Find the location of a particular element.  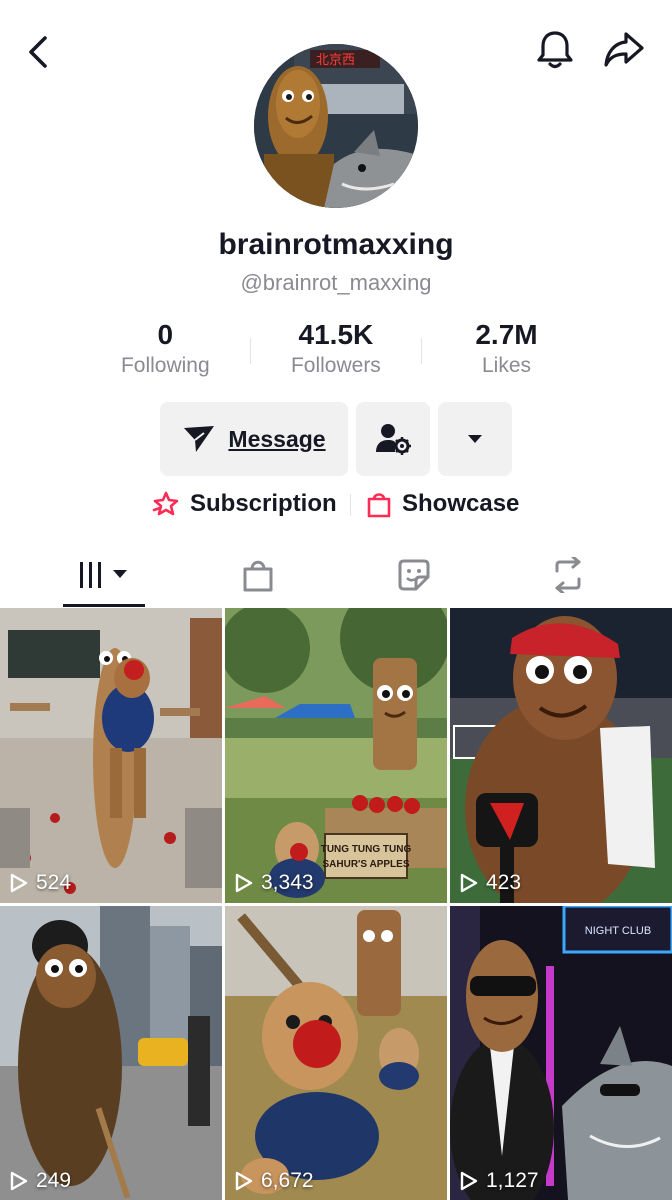

tab-videos is located at coordinates (105, 575).